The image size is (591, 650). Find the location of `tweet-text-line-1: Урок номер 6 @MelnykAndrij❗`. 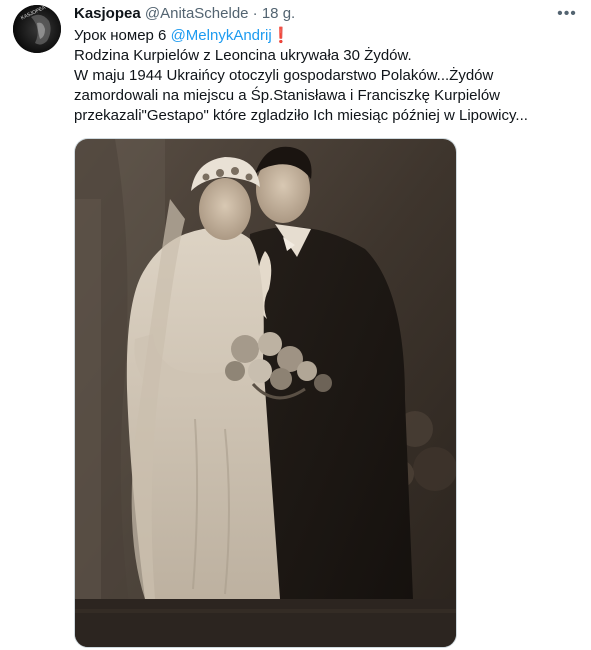

tweet-text-line-1: Урок номер 6 @MelnykAndrij❗ is located at coordinates (324, 36).